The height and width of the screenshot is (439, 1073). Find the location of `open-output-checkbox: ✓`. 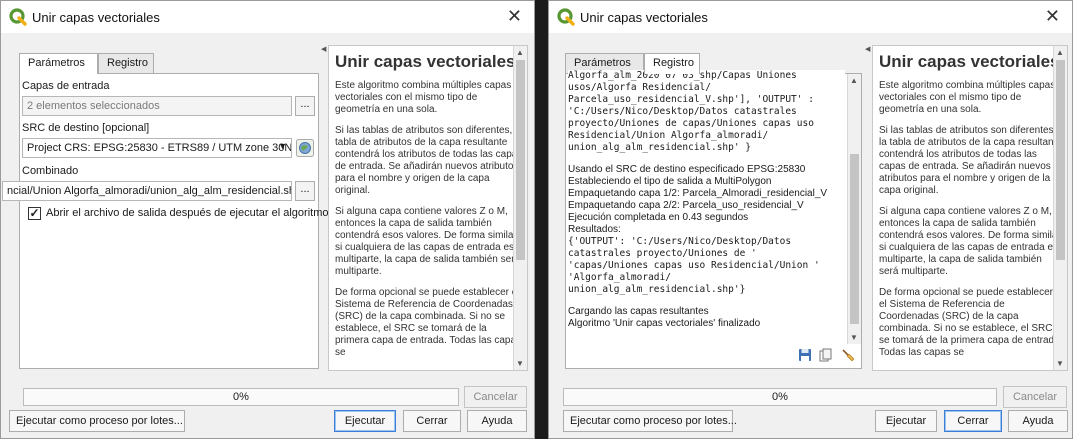

open-output-checkbox: ✓ is located at coordinates (34, 213).